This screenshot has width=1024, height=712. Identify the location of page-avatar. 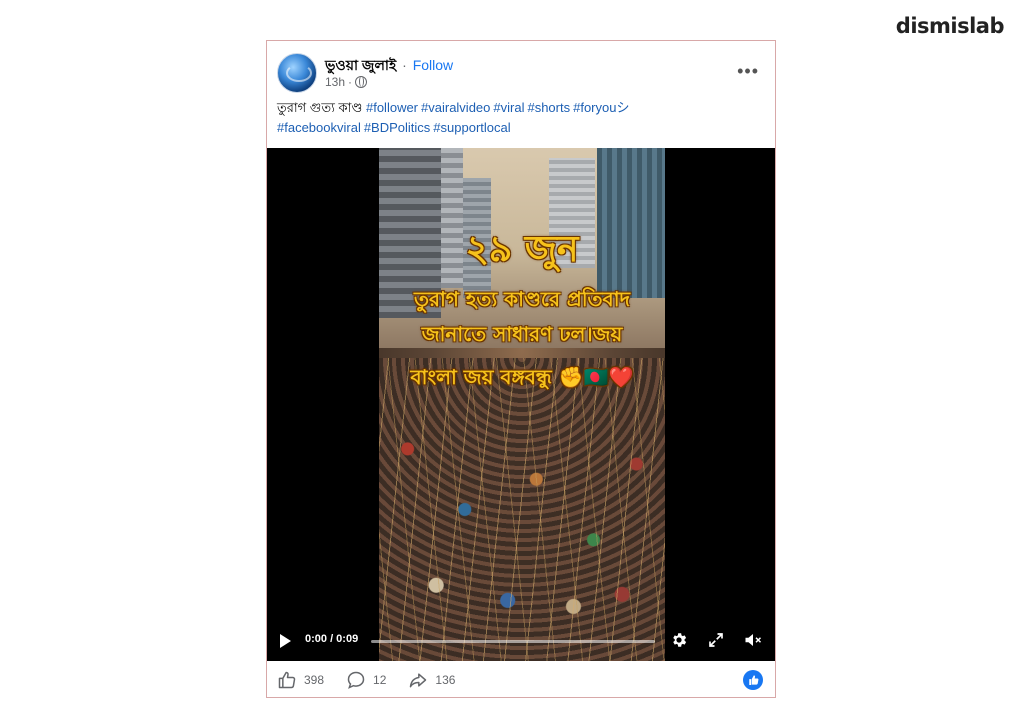
(297, 73).